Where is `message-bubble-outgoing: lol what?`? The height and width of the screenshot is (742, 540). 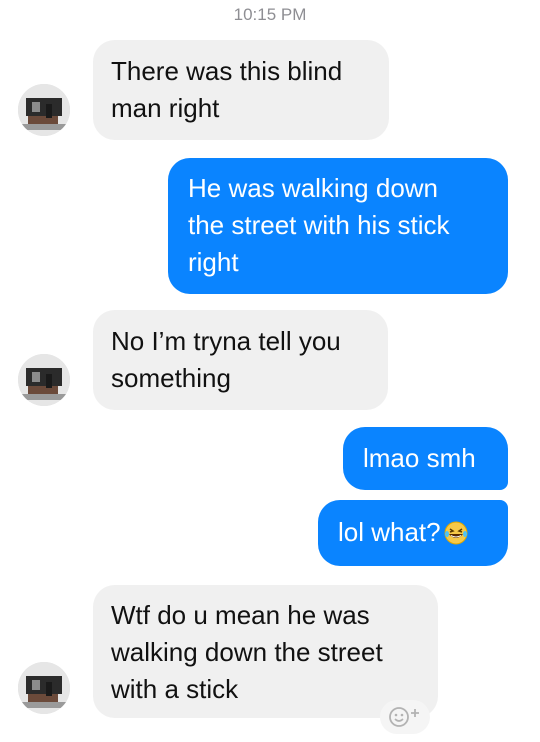 message-bubble-outgoing: lol what? is located at coordinates (413, 533).